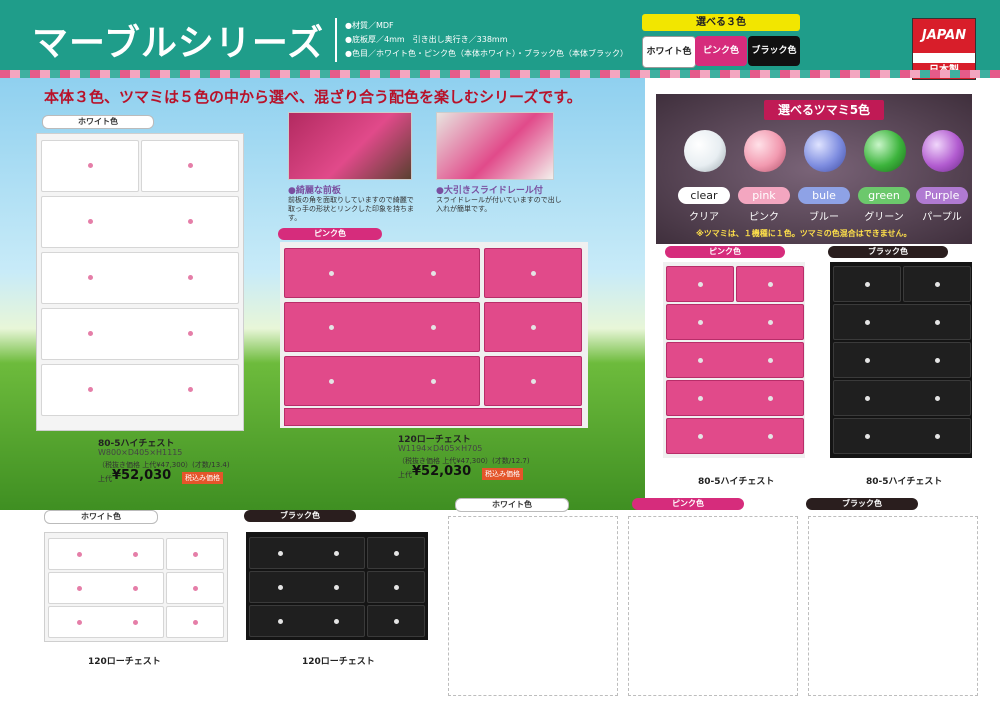 Image resolution: width=1000 pixels, height=707 pixels. What do you see at coordinates (944, 36) in the screenshot?
I see `badge-logo: JAPAN` at bounding box center [944, 36].